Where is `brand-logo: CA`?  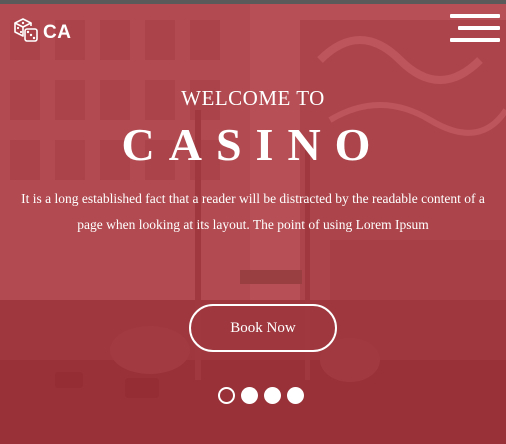
brand-logo: CA is located at coordinates (42, 32).